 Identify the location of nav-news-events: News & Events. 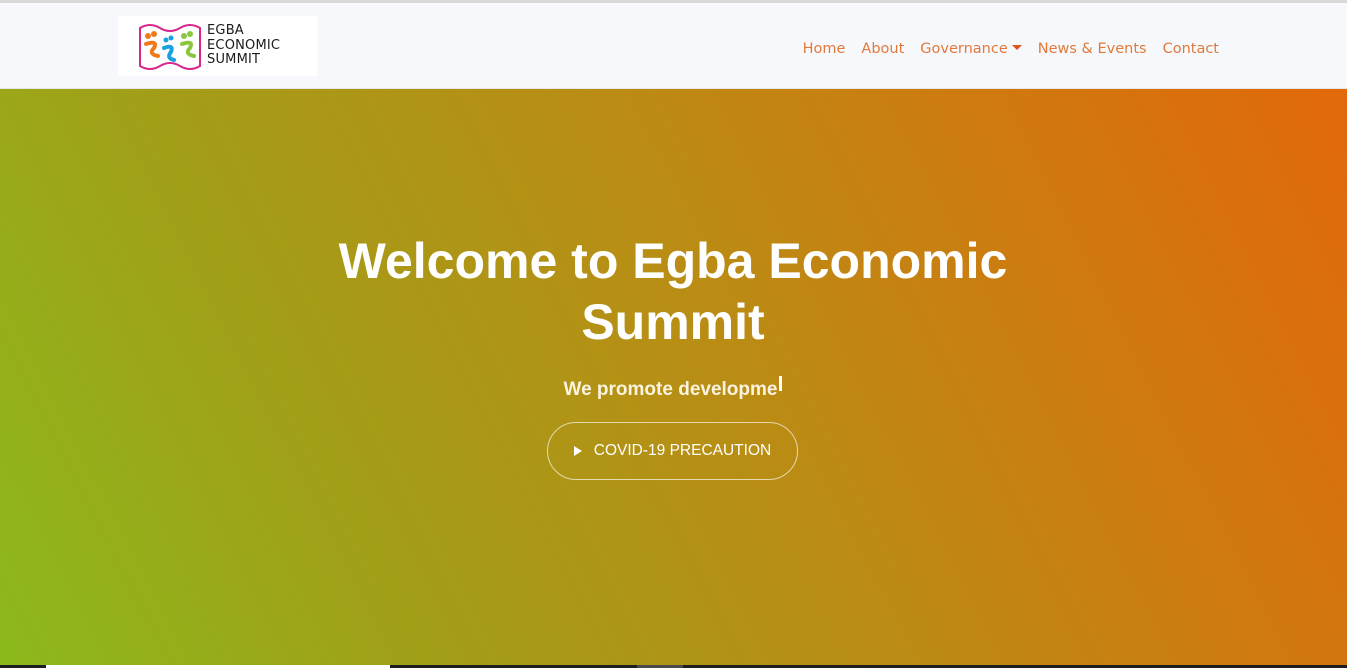
(1092, 49).